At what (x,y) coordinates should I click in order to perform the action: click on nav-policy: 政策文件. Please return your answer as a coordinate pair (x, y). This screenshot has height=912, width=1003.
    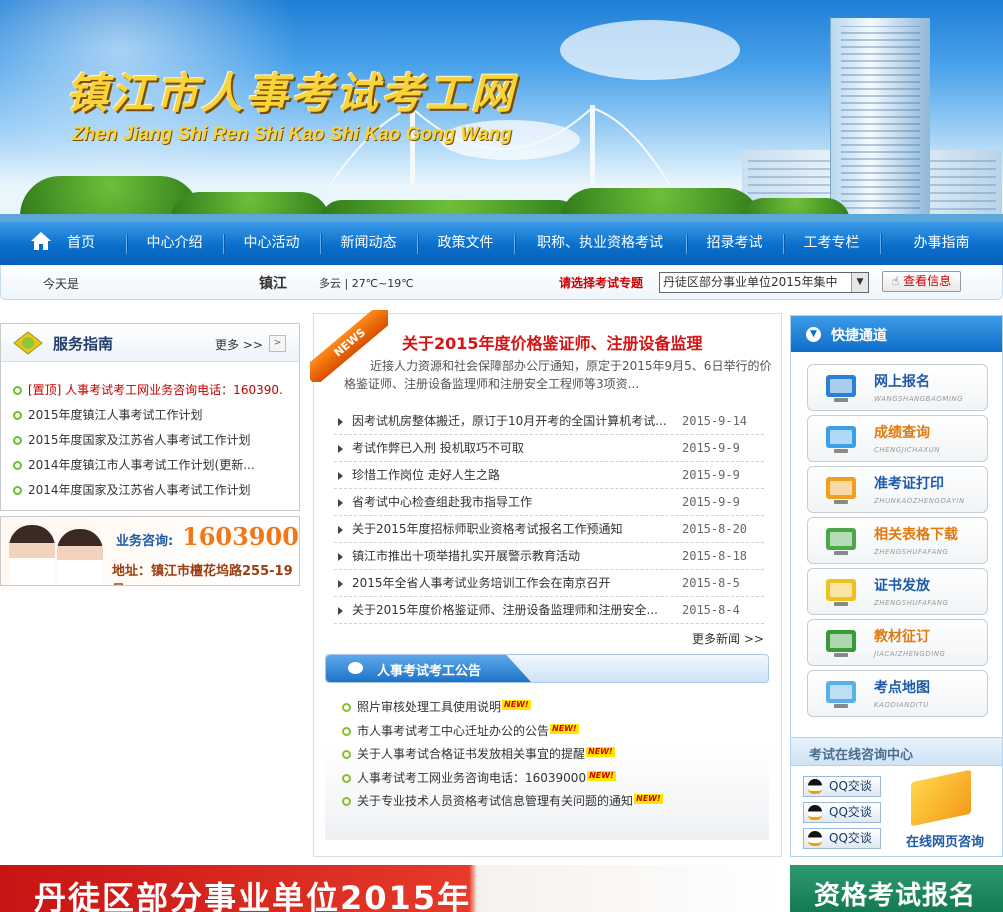
    Looking at the image, I should click on (465, 243).